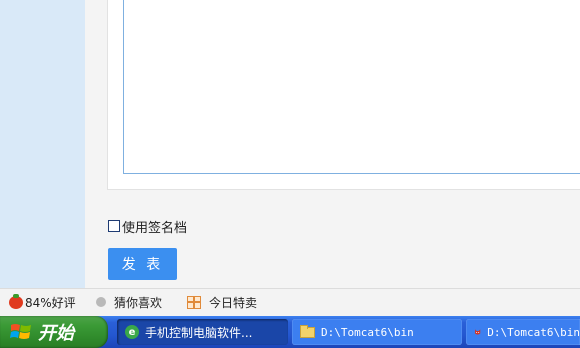 The image size is (580, 348). I want to click on rating-item: 84%好评, so click(42, 301).